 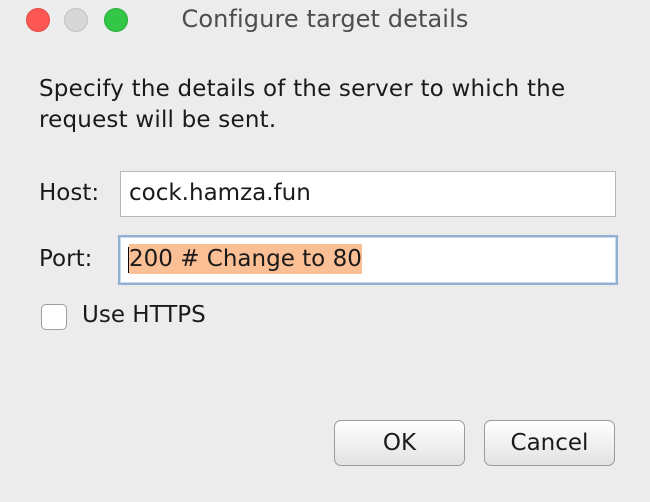 What do you see at coordinates (54, 317) in the screenshot?
I see `use-https-checkbox` at bounding box center [54, 317].